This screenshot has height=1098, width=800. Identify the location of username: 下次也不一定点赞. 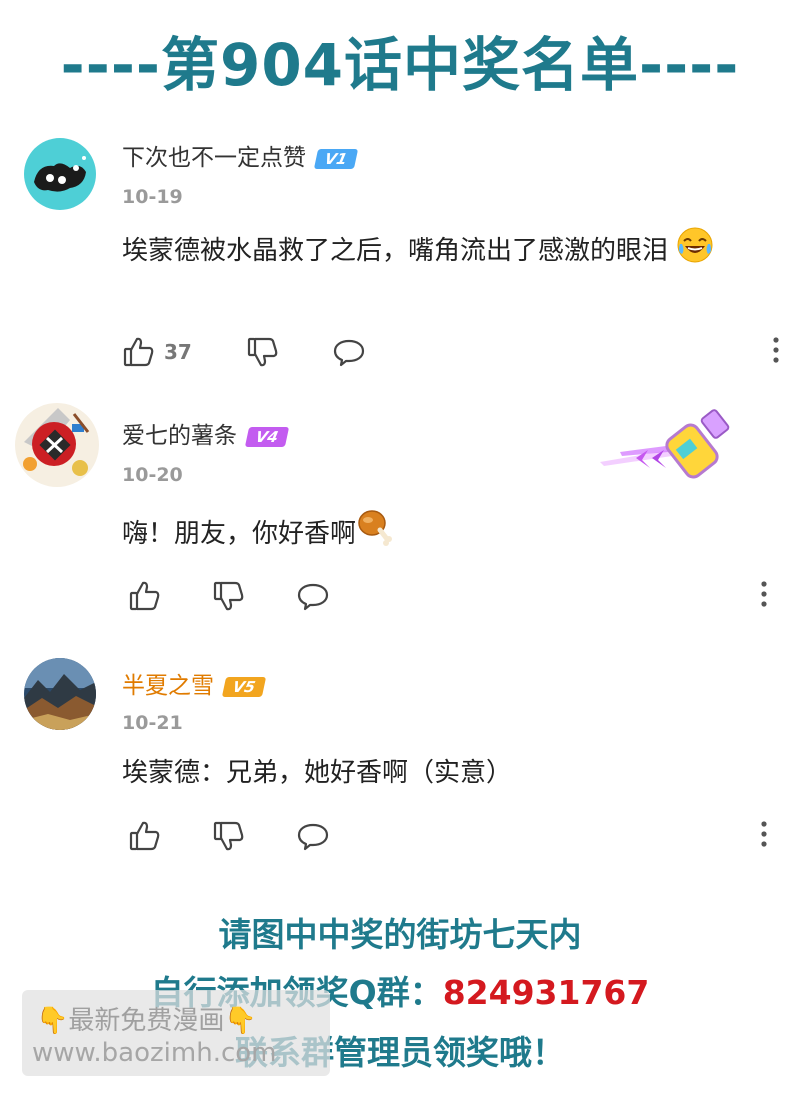
(214, 158).